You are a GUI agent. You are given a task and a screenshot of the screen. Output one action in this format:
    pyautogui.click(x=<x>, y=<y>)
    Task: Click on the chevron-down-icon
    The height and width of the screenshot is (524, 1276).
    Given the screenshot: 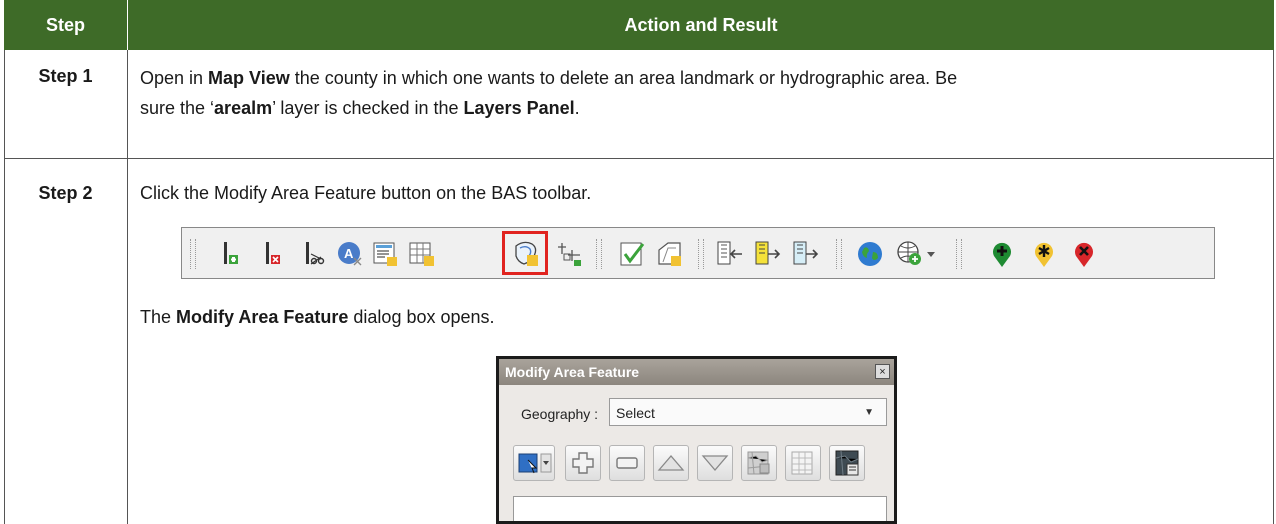 What is the action you would take?
    pyautogui.click(x=931, y=254)
    